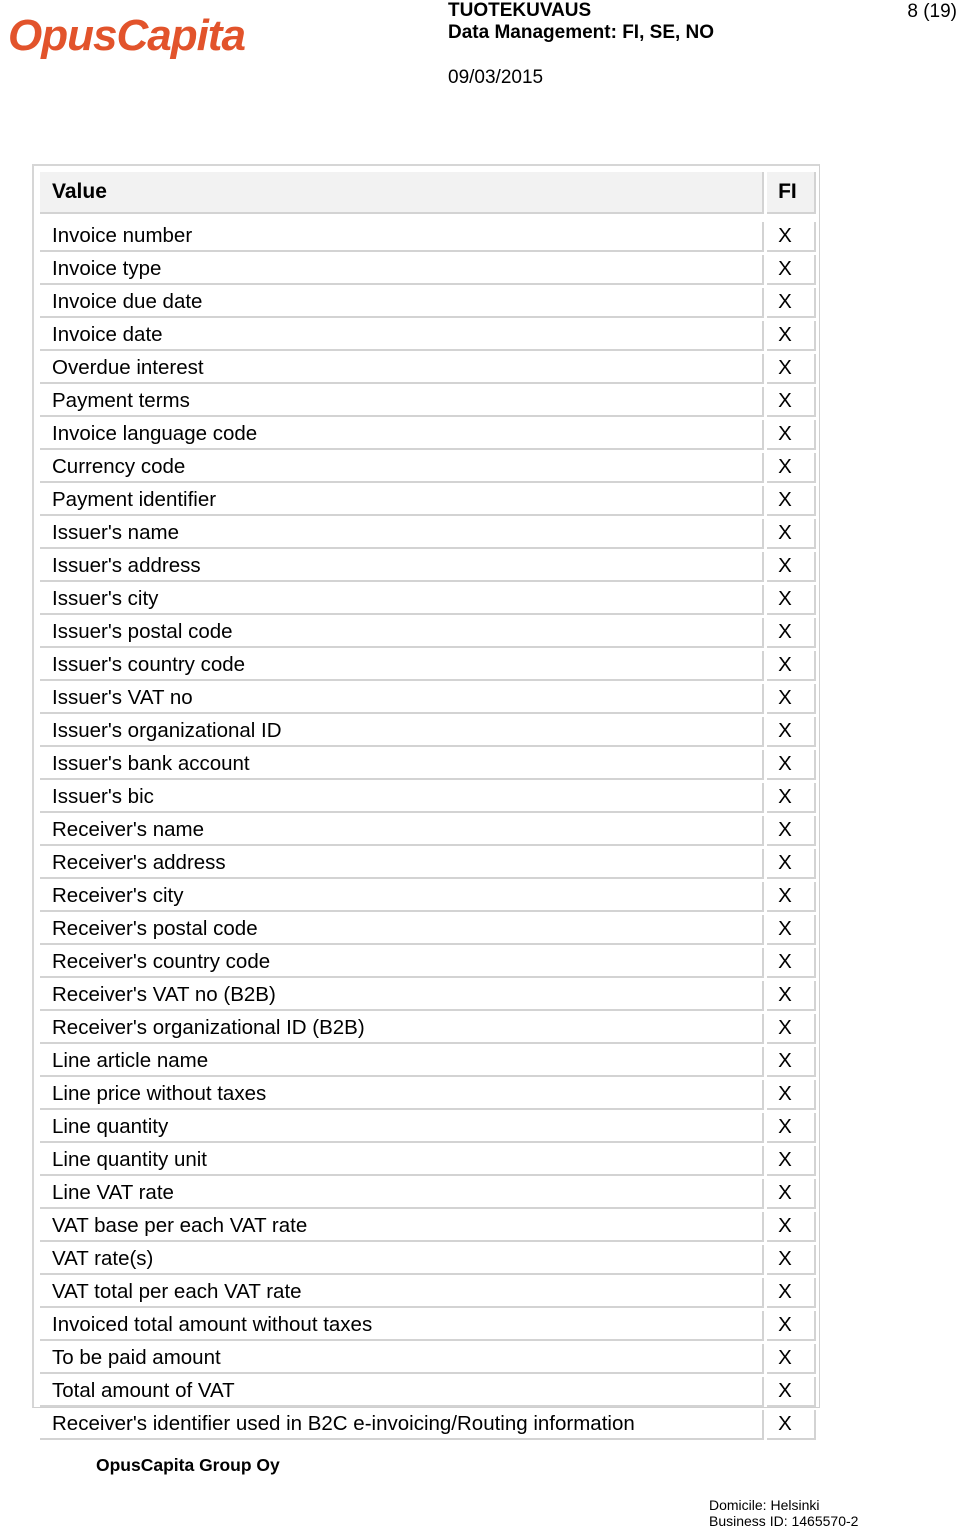 The width and height of the screenshot is (960, 1530). What do you see at coordinates (402, 831) in the screenshot?
I see `cell-value: Receiver's name` at bounding box center [402, 831].